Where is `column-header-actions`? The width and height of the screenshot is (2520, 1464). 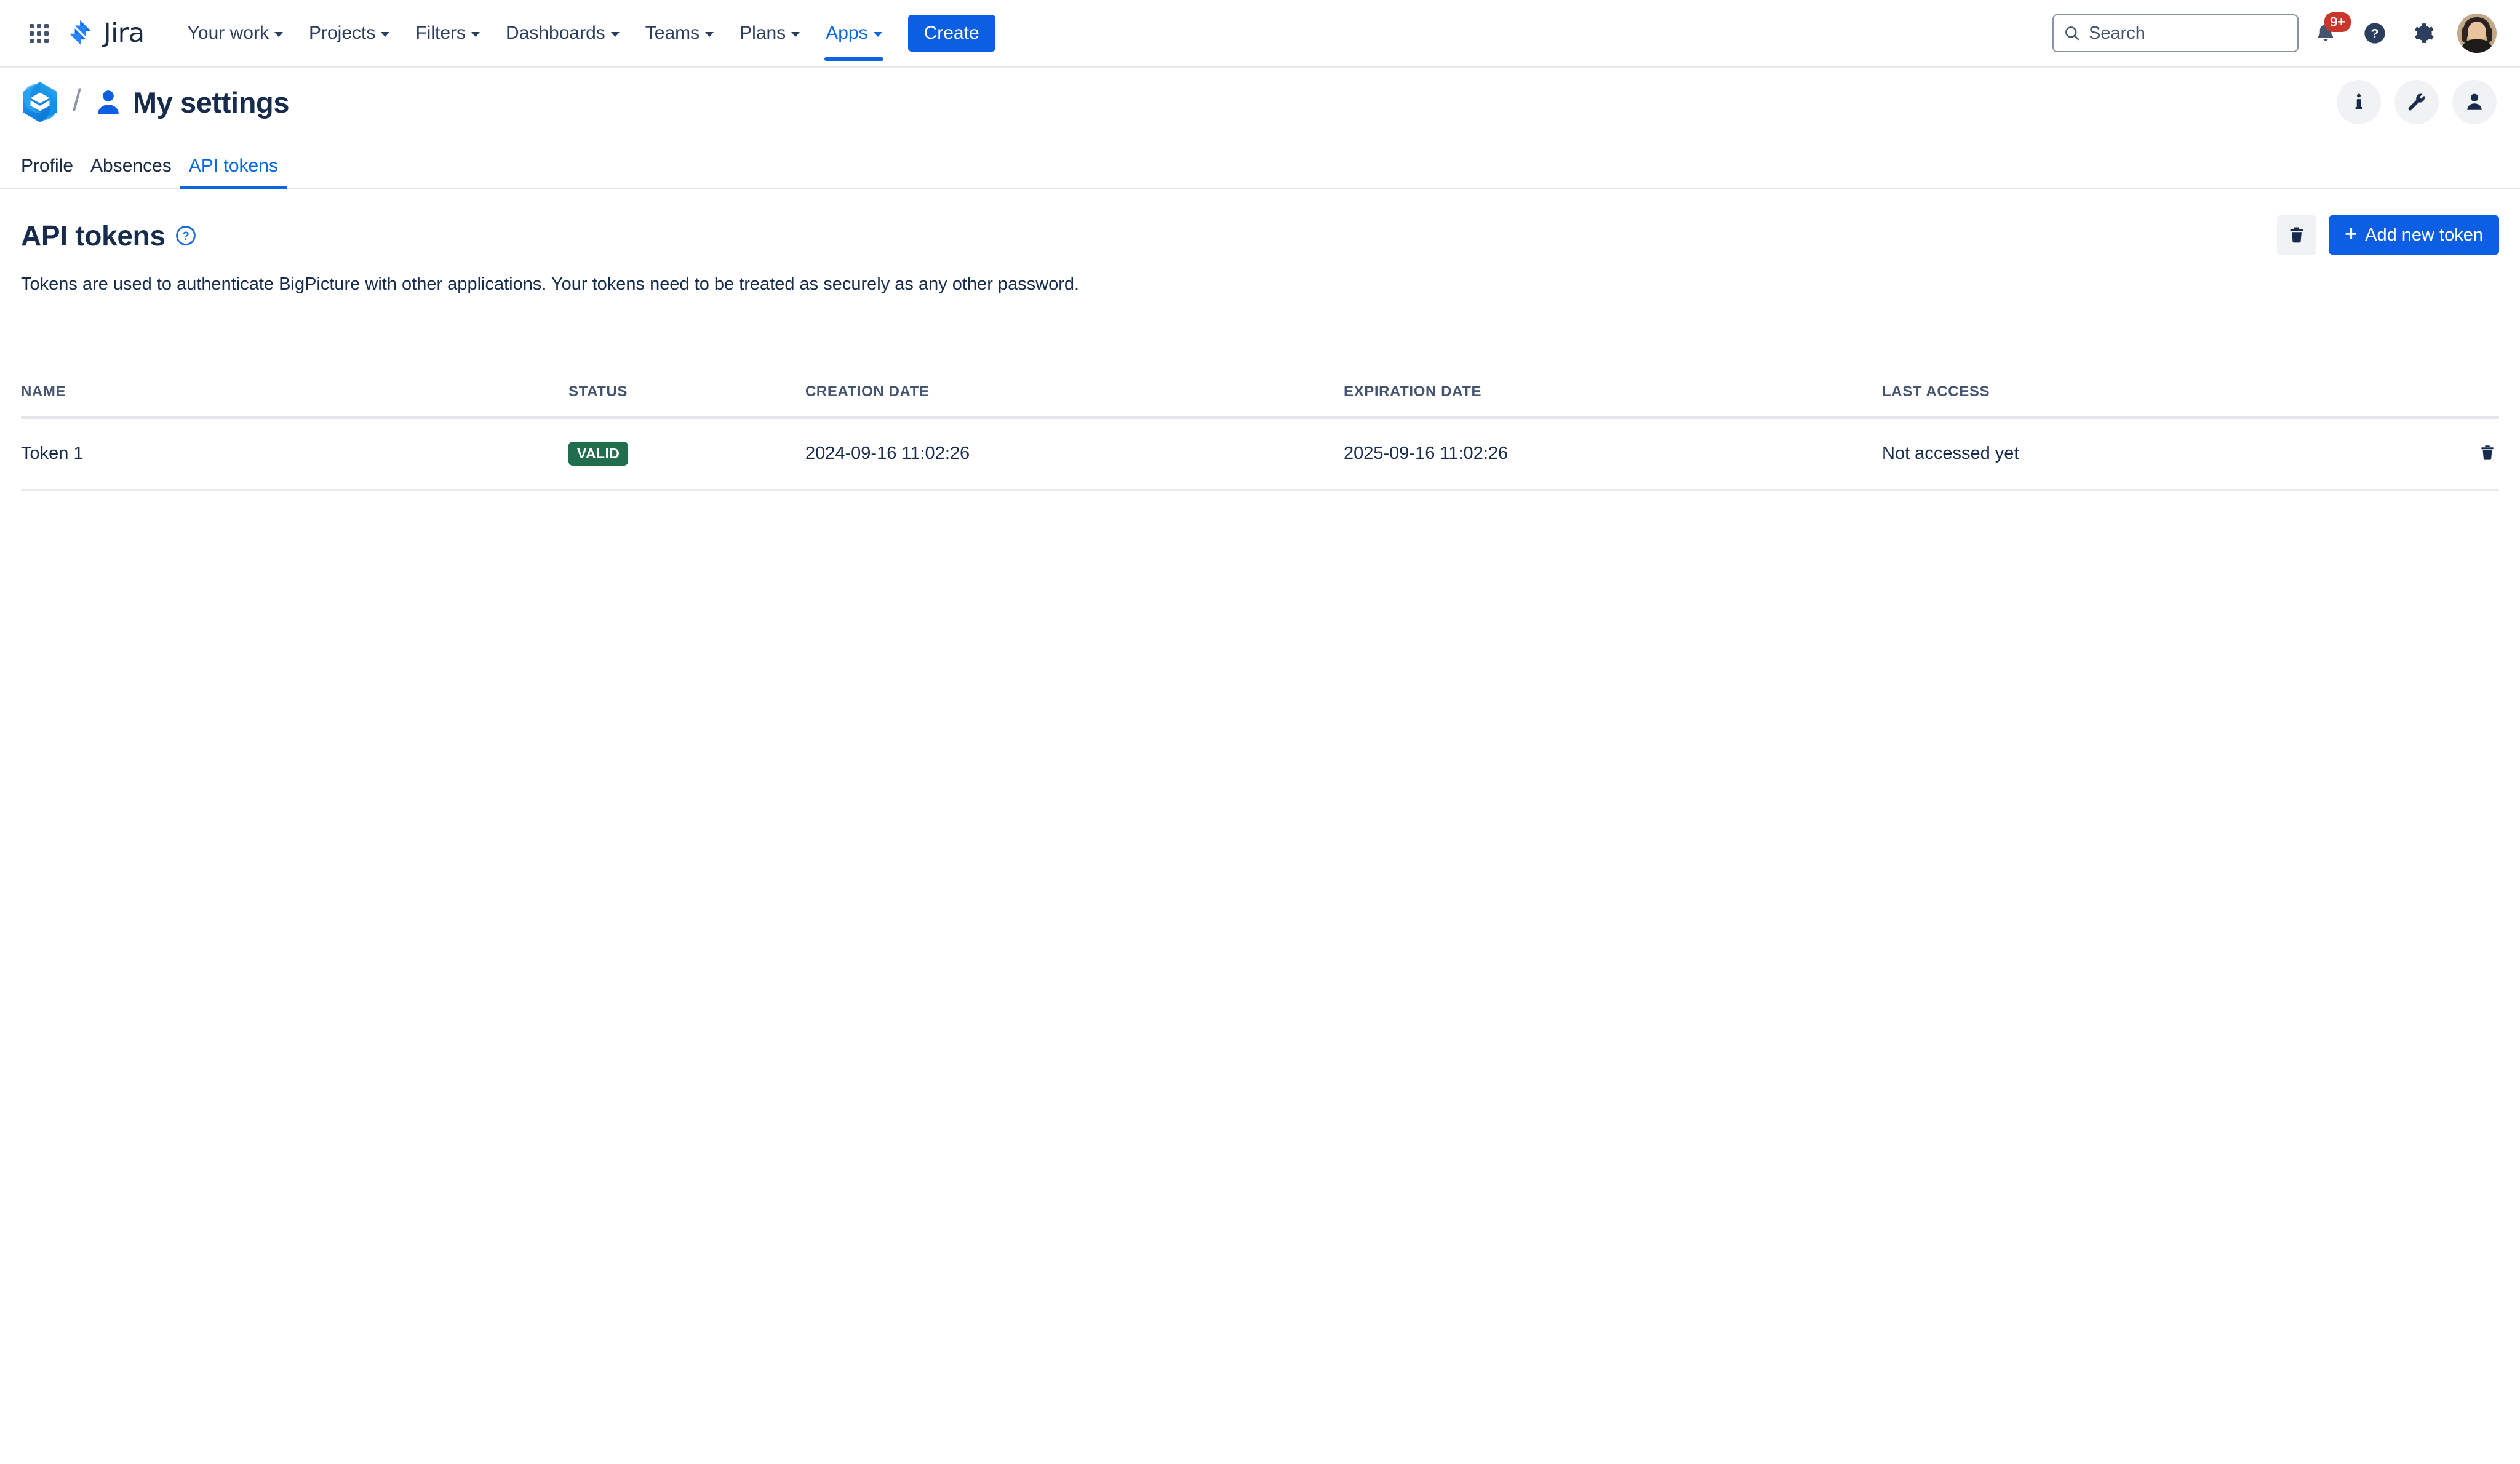
column-header-actions is located at coordinates (2462, 401).